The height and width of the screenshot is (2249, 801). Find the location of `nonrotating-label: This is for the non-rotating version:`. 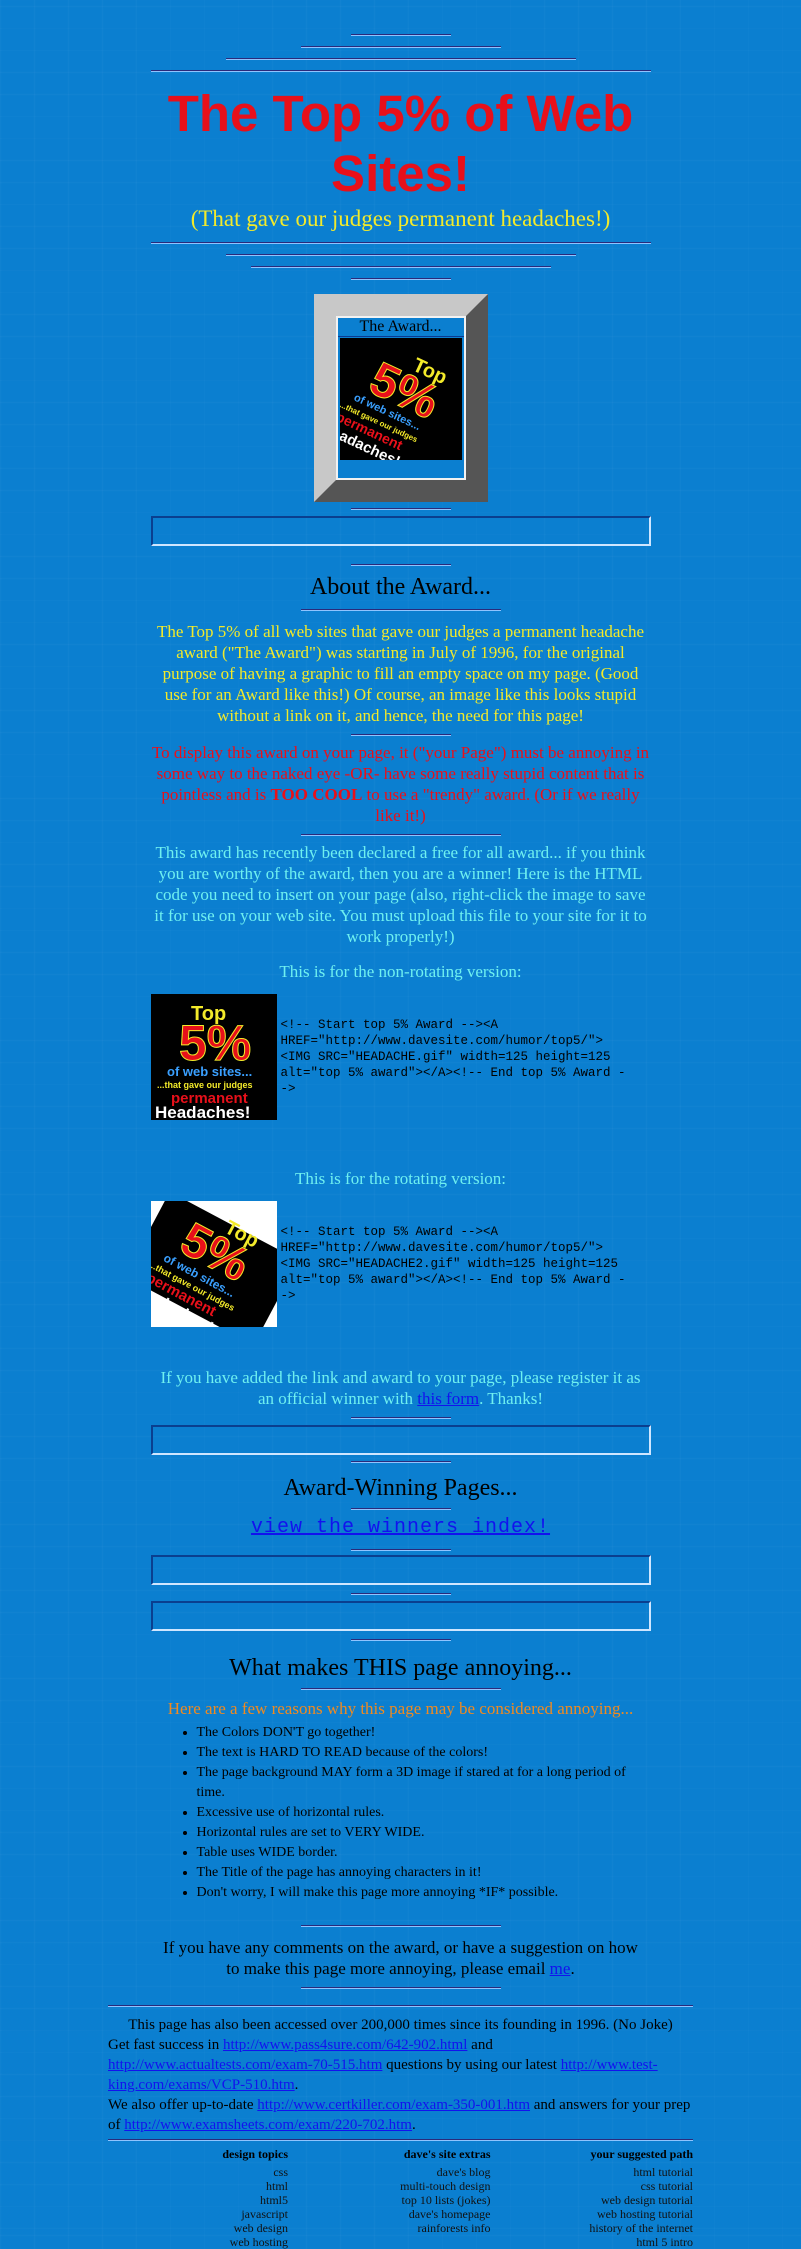

nonrotating-label: This is for the non-rotating version: is located at coordinates (400, 971).